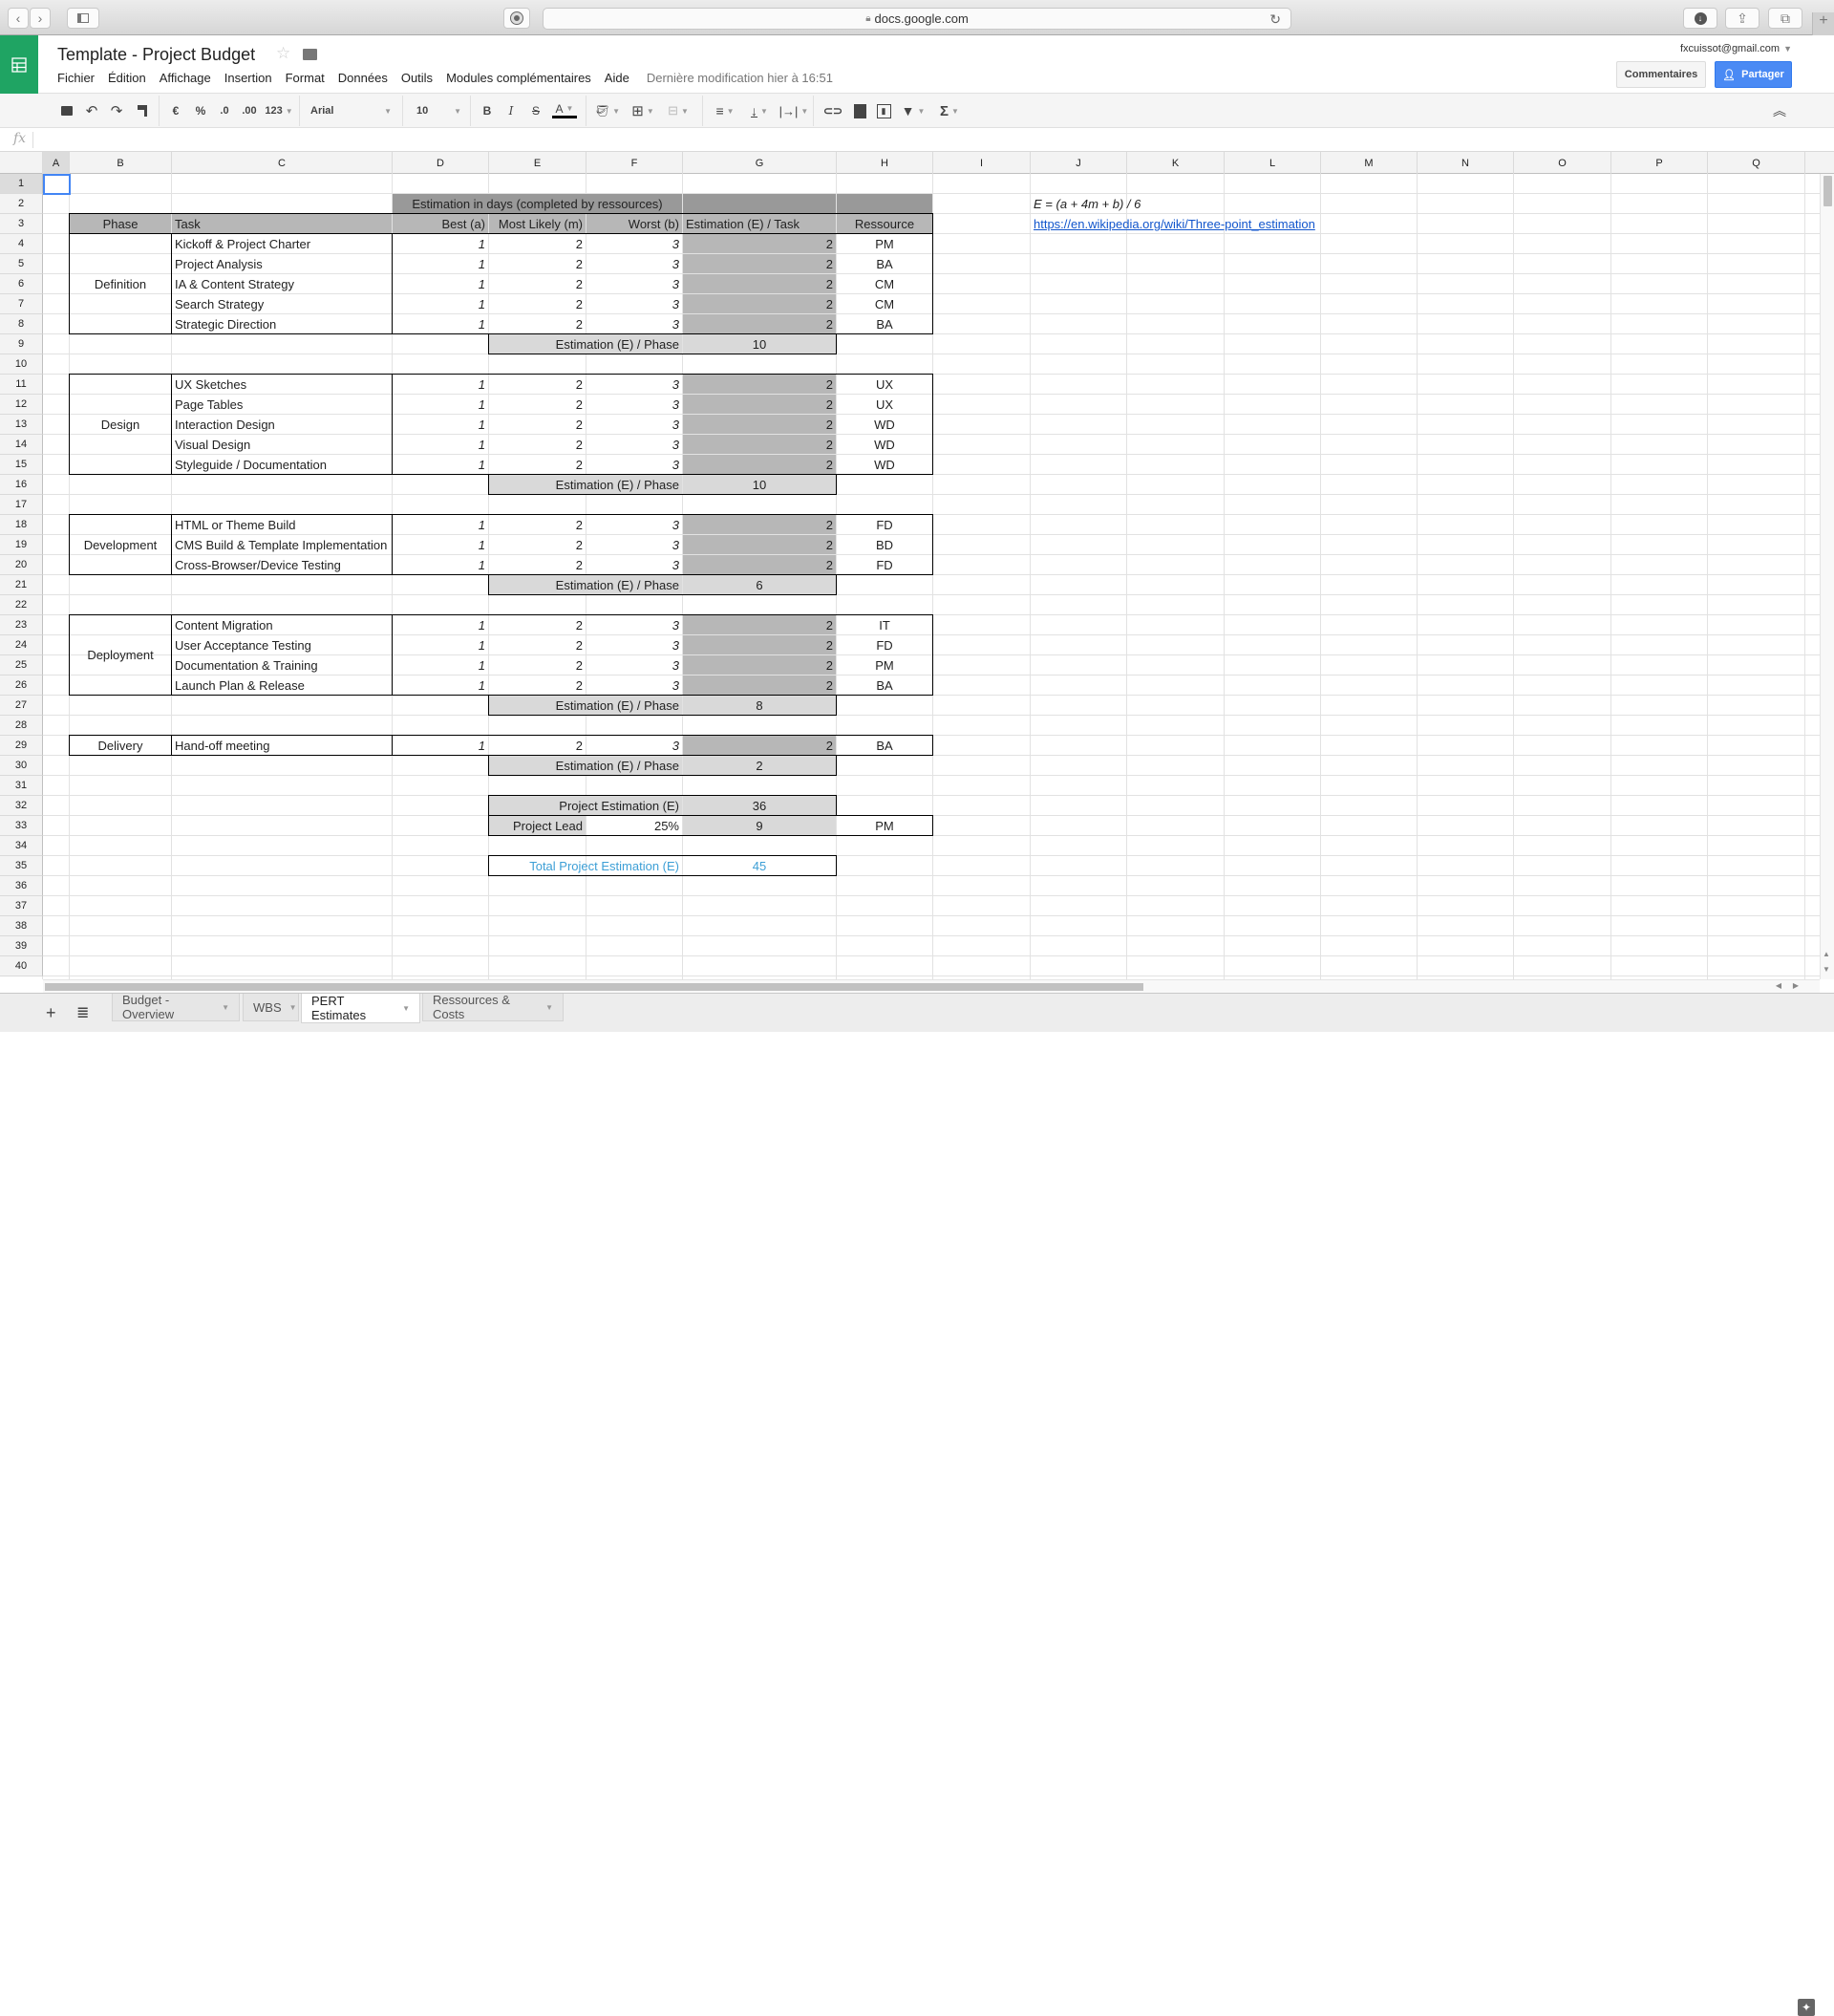 Image resolution: width=1834 pixels, height=2016 pixels. What do you see at coordinates (883, 110) in the screenshot?
I see `insert-chart-button: ▮` at bounding box center [883, 110].